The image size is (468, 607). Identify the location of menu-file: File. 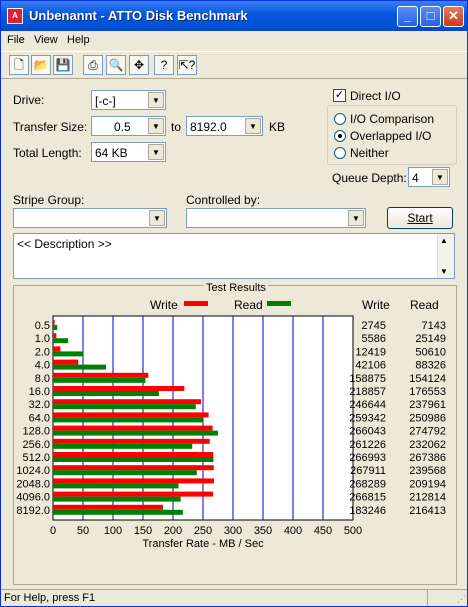
(16, 40).